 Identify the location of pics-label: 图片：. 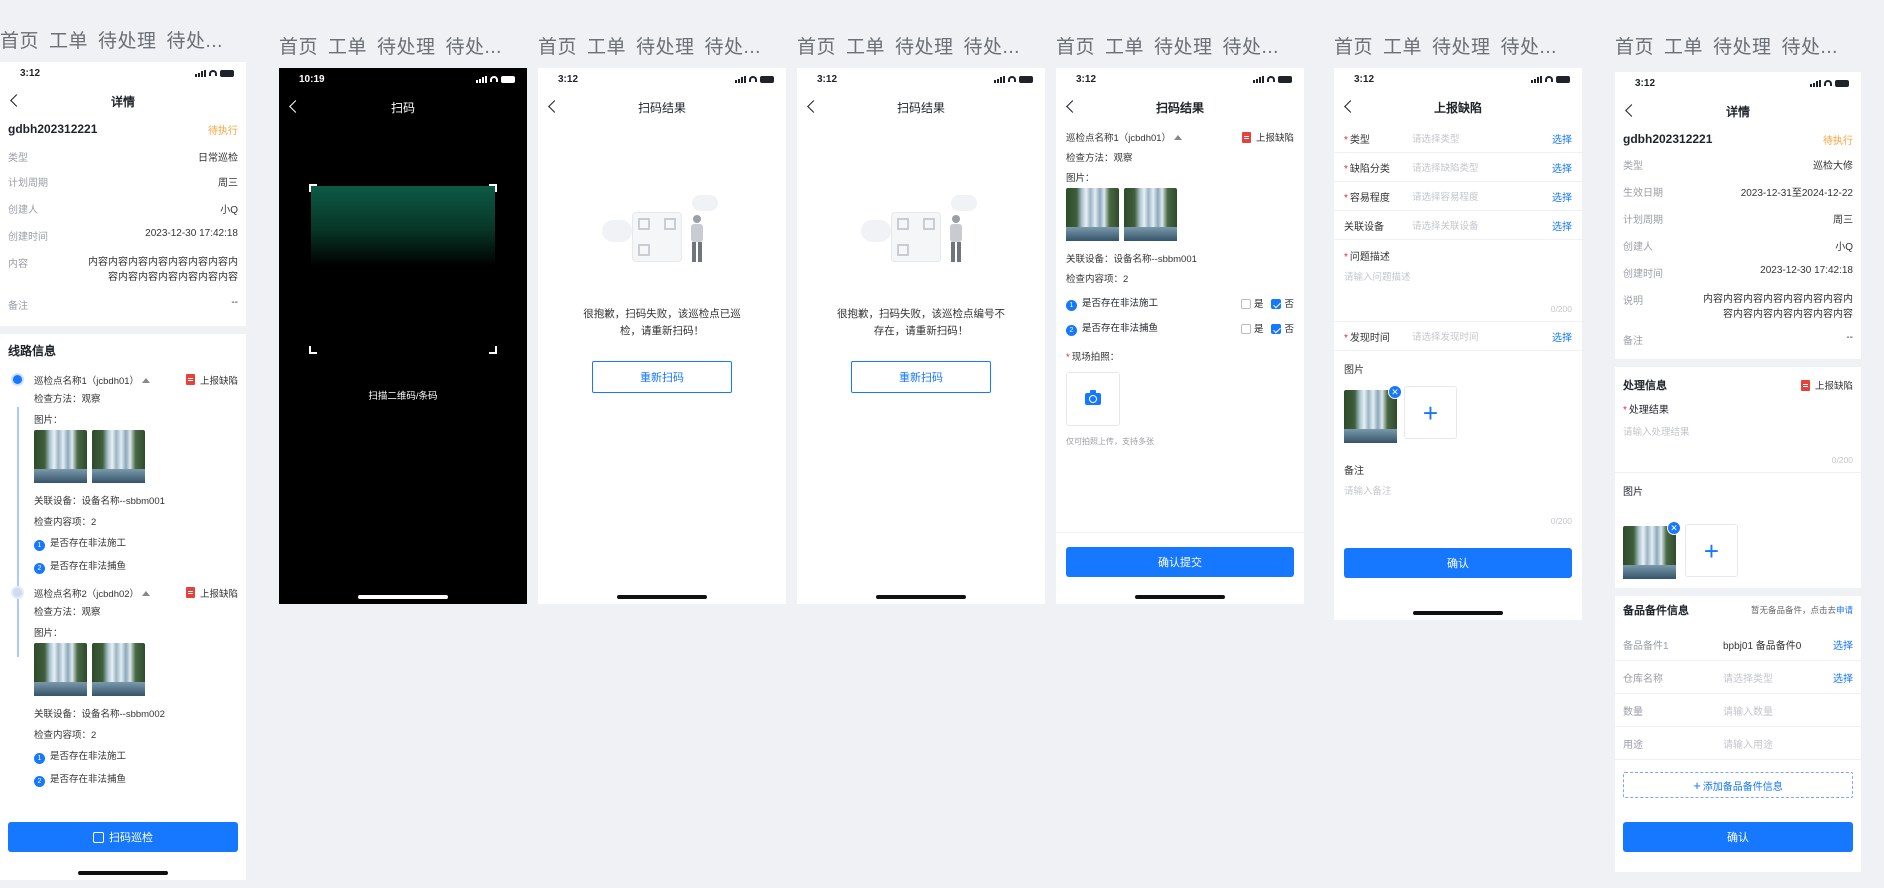
(48, 420).